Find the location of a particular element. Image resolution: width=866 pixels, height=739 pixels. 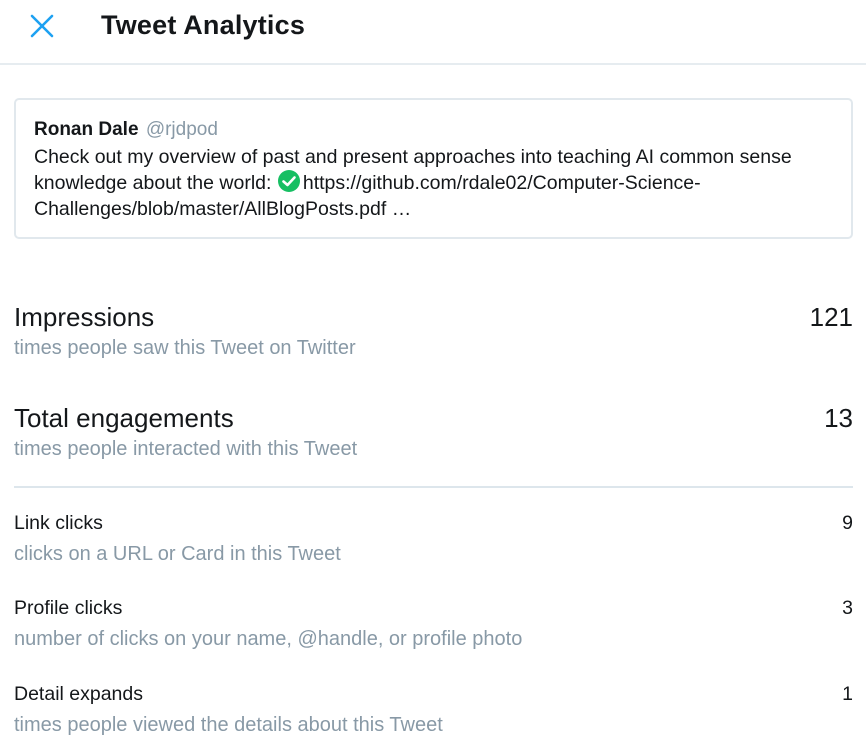

close-button is located at coordinates (42, 26).